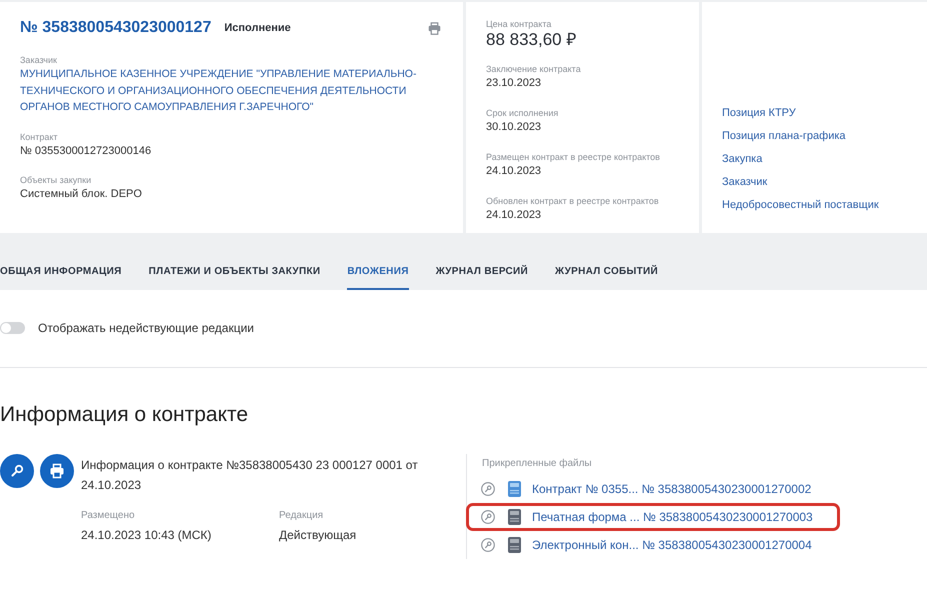 The width and height of the screenshot is (927, 612). I want to click on tab: ЖУРНАЛ СОБЫТИЙ, so click(606, 272).